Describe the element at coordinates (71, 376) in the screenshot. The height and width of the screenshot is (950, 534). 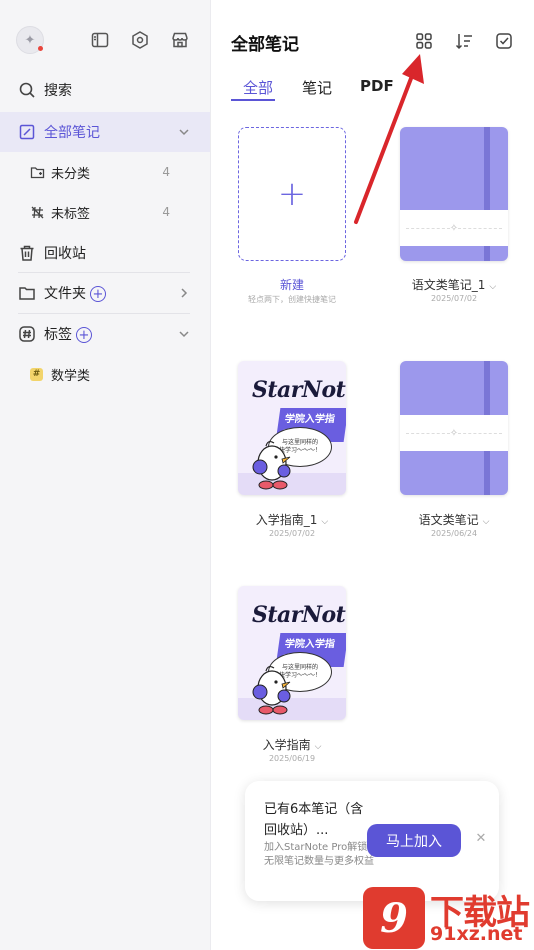
I see `sidebar-item-label: 数学类` at that location.